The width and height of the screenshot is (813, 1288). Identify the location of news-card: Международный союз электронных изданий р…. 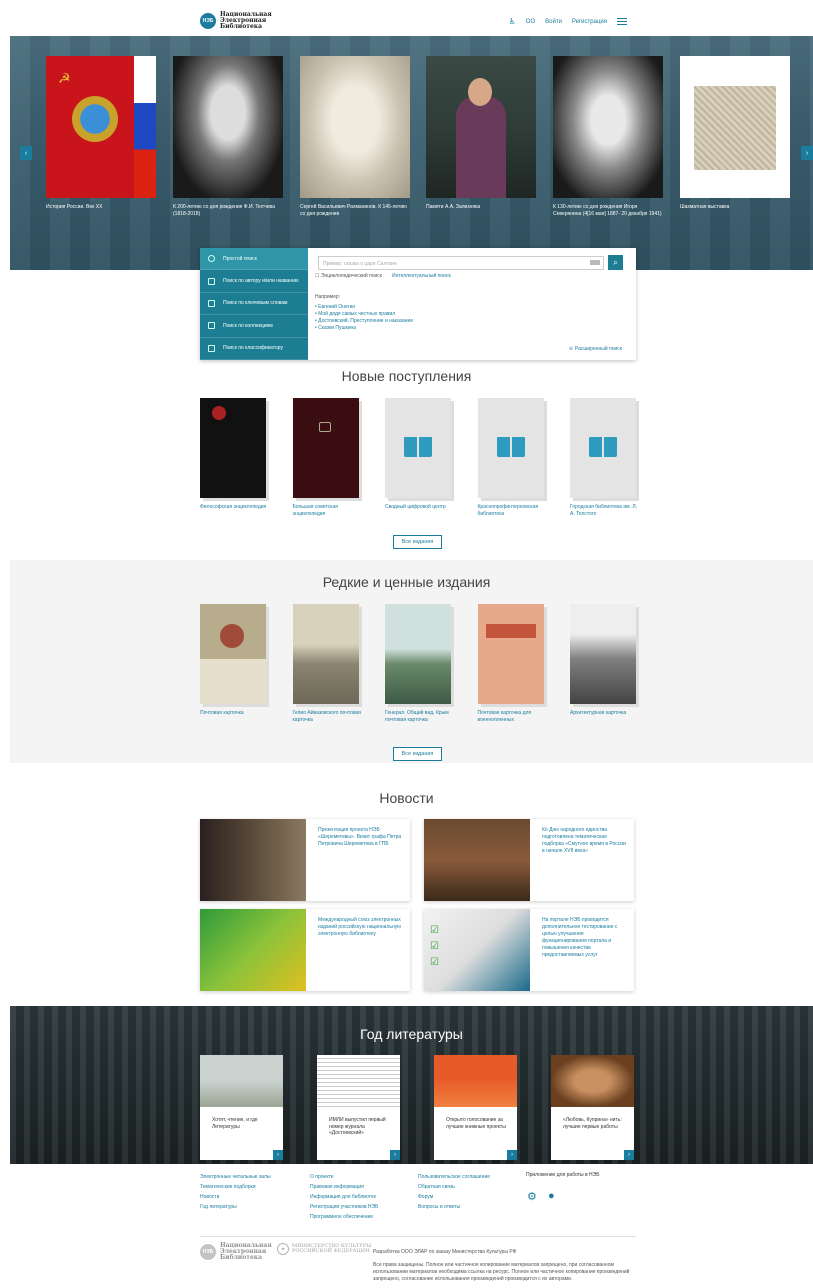
(305, 950).